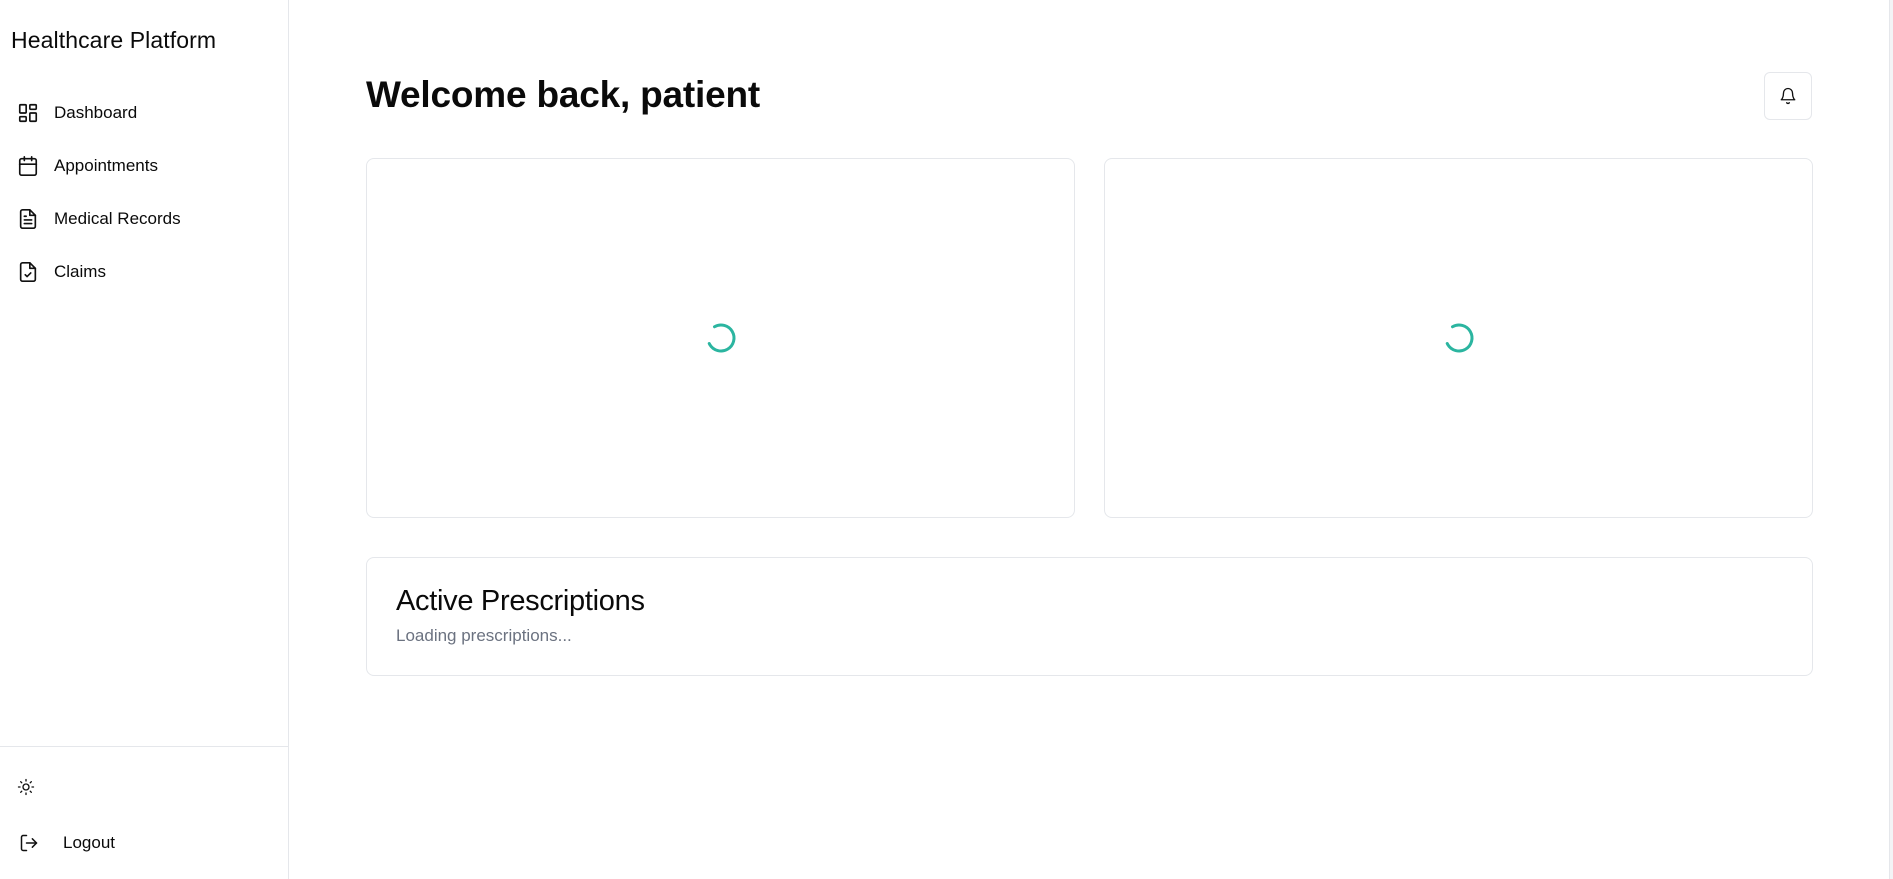  I want to click on file-check-icon, so click(28, 272).